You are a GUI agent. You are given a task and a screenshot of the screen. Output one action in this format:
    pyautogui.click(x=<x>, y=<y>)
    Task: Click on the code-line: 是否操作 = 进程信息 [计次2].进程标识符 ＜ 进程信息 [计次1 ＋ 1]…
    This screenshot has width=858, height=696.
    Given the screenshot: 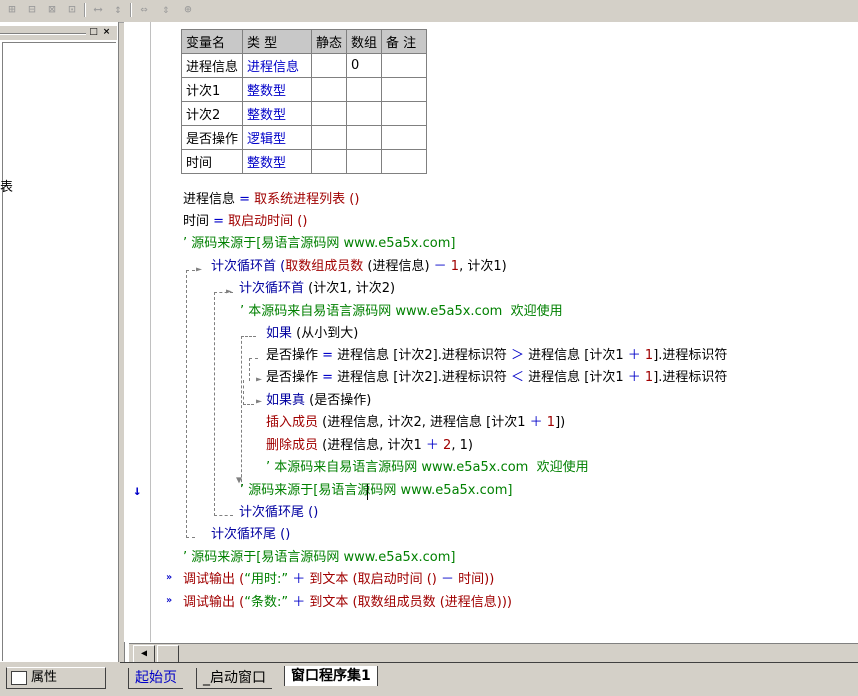 What is the action you would take?
    pyautogui.click(x=496, y=378)
    